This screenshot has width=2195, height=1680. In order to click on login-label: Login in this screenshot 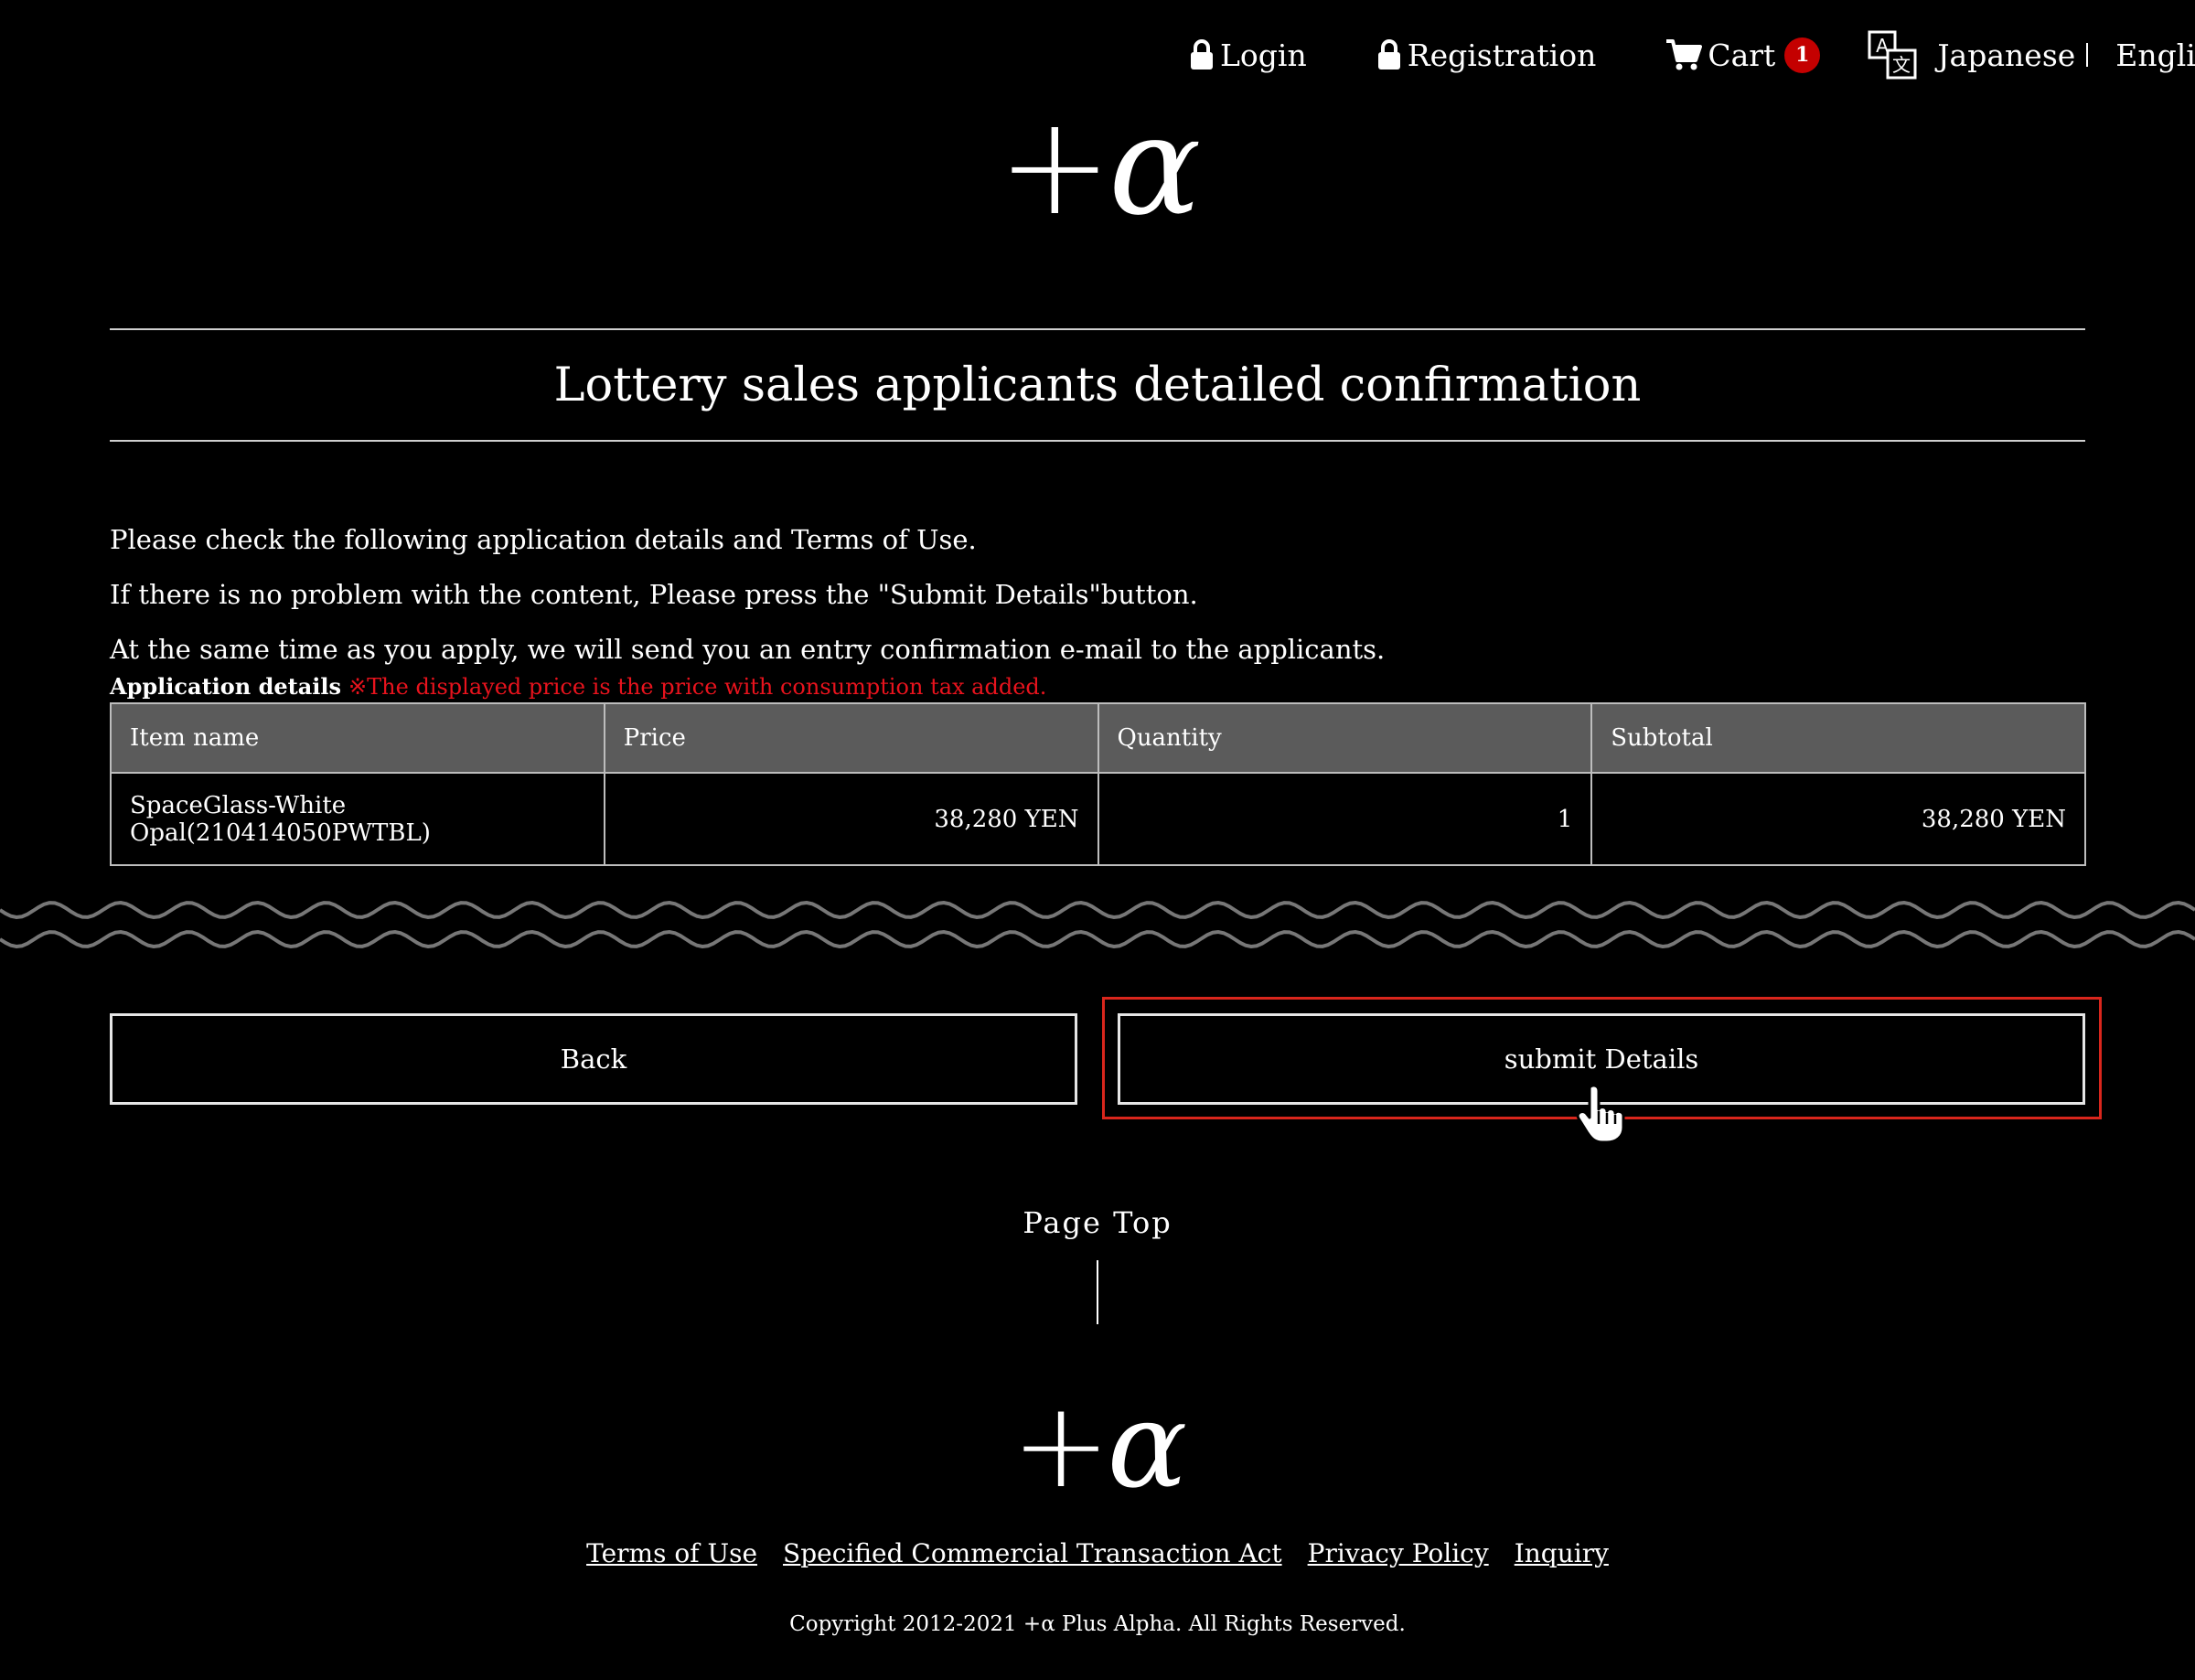, I will do `click(1263, 55)`.